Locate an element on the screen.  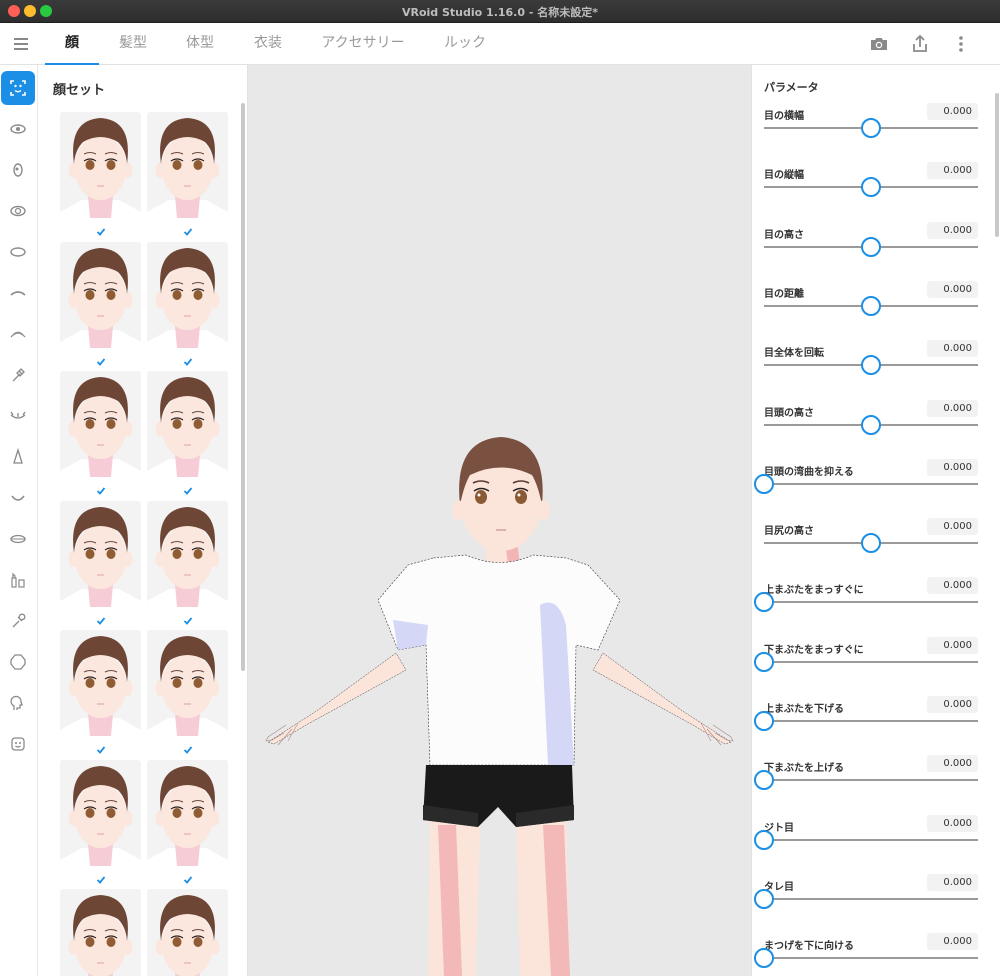
camera-icon is located at coordinates (879, 44).